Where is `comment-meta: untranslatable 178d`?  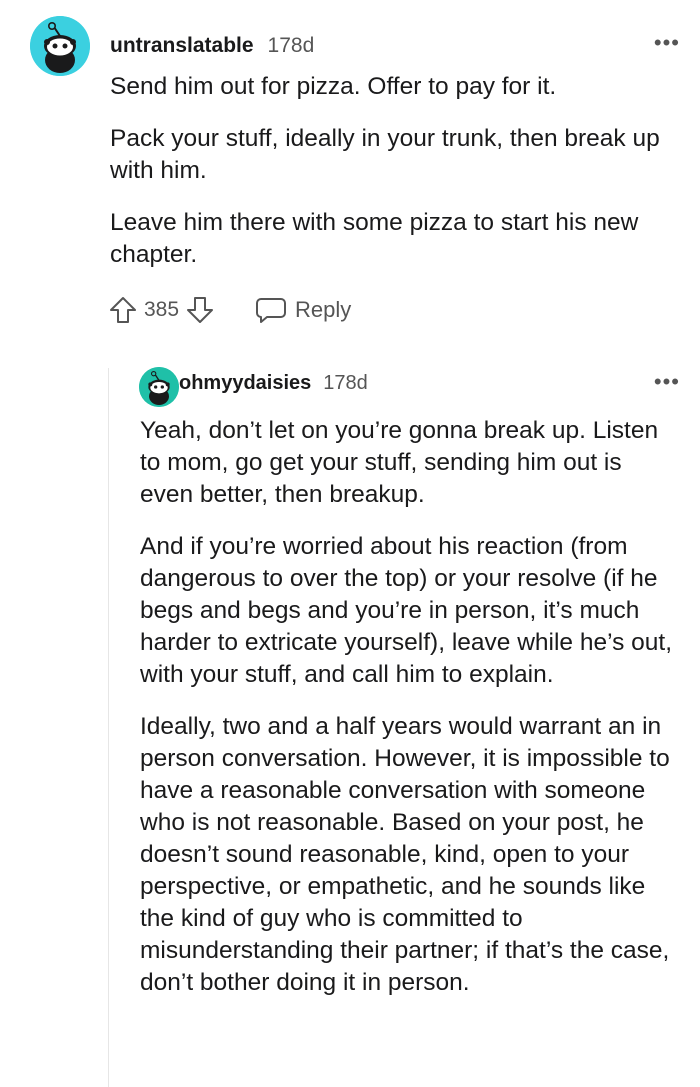 comment-meta: untranslatable 178d is located at coordinates (212, 46).